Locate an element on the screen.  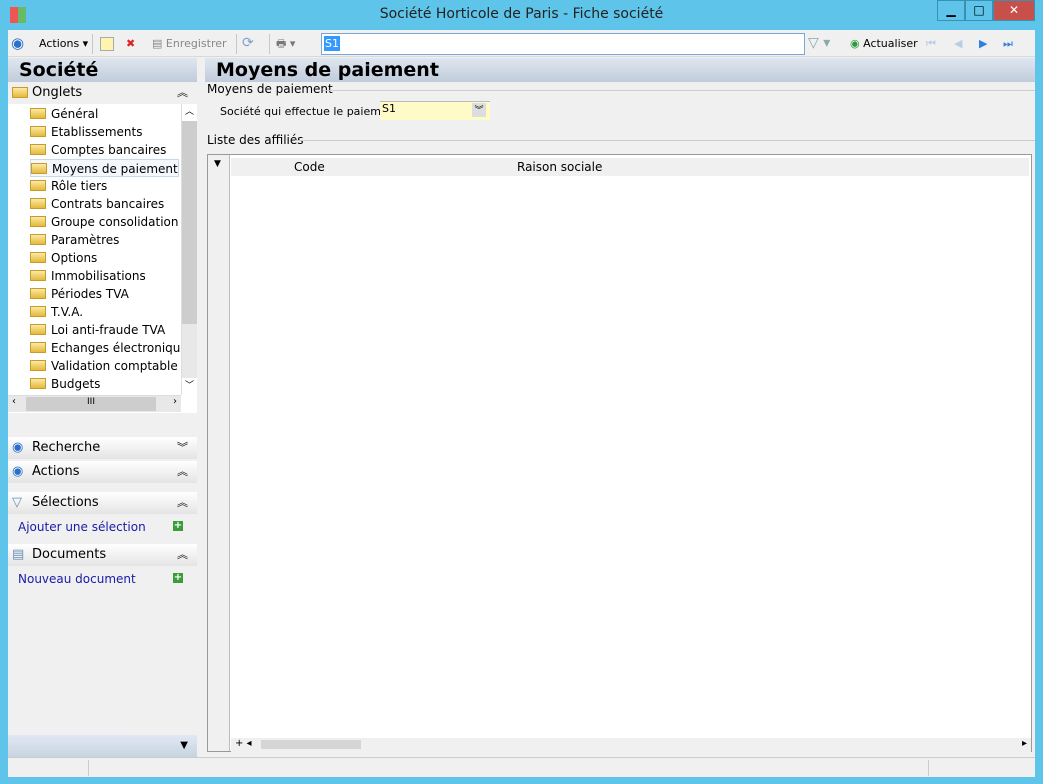
payer-value: S1 is located at coordinates (389, 108).